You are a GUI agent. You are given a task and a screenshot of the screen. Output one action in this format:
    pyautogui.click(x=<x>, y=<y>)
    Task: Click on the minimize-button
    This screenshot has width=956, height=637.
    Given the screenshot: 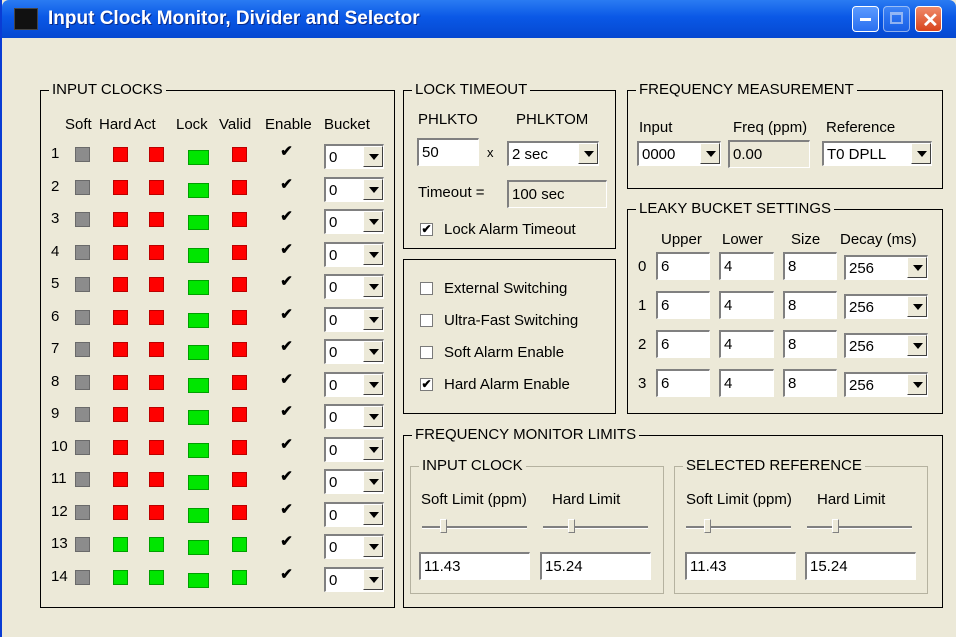 What is the action you would take?
    pyautogui.click(x=865, y=19)
    